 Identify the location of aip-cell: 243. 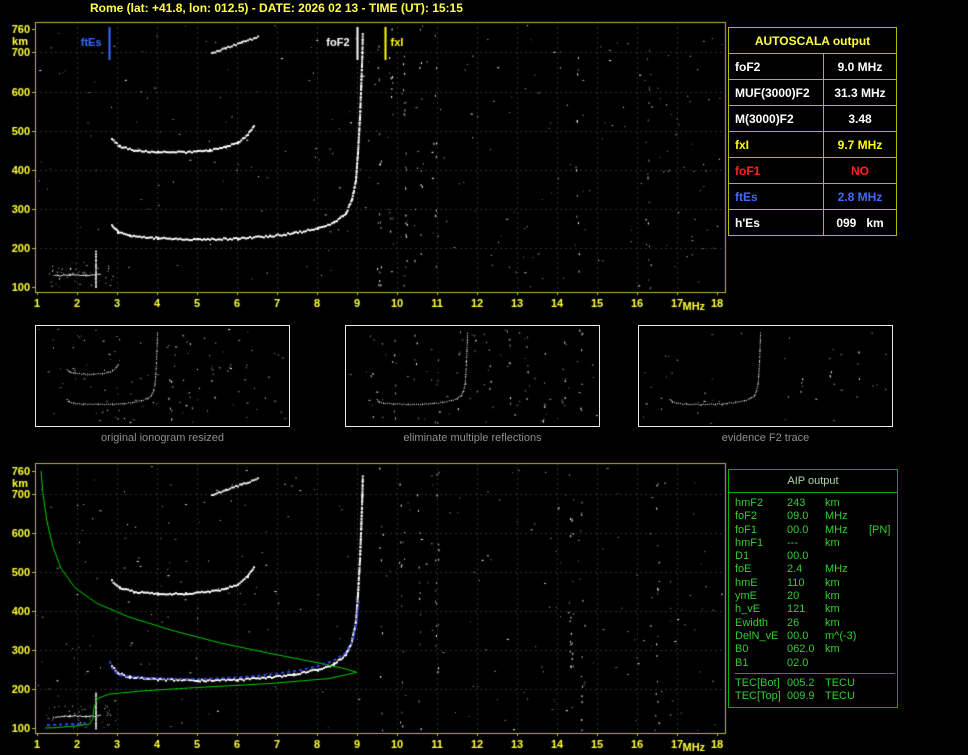
(796, 503).